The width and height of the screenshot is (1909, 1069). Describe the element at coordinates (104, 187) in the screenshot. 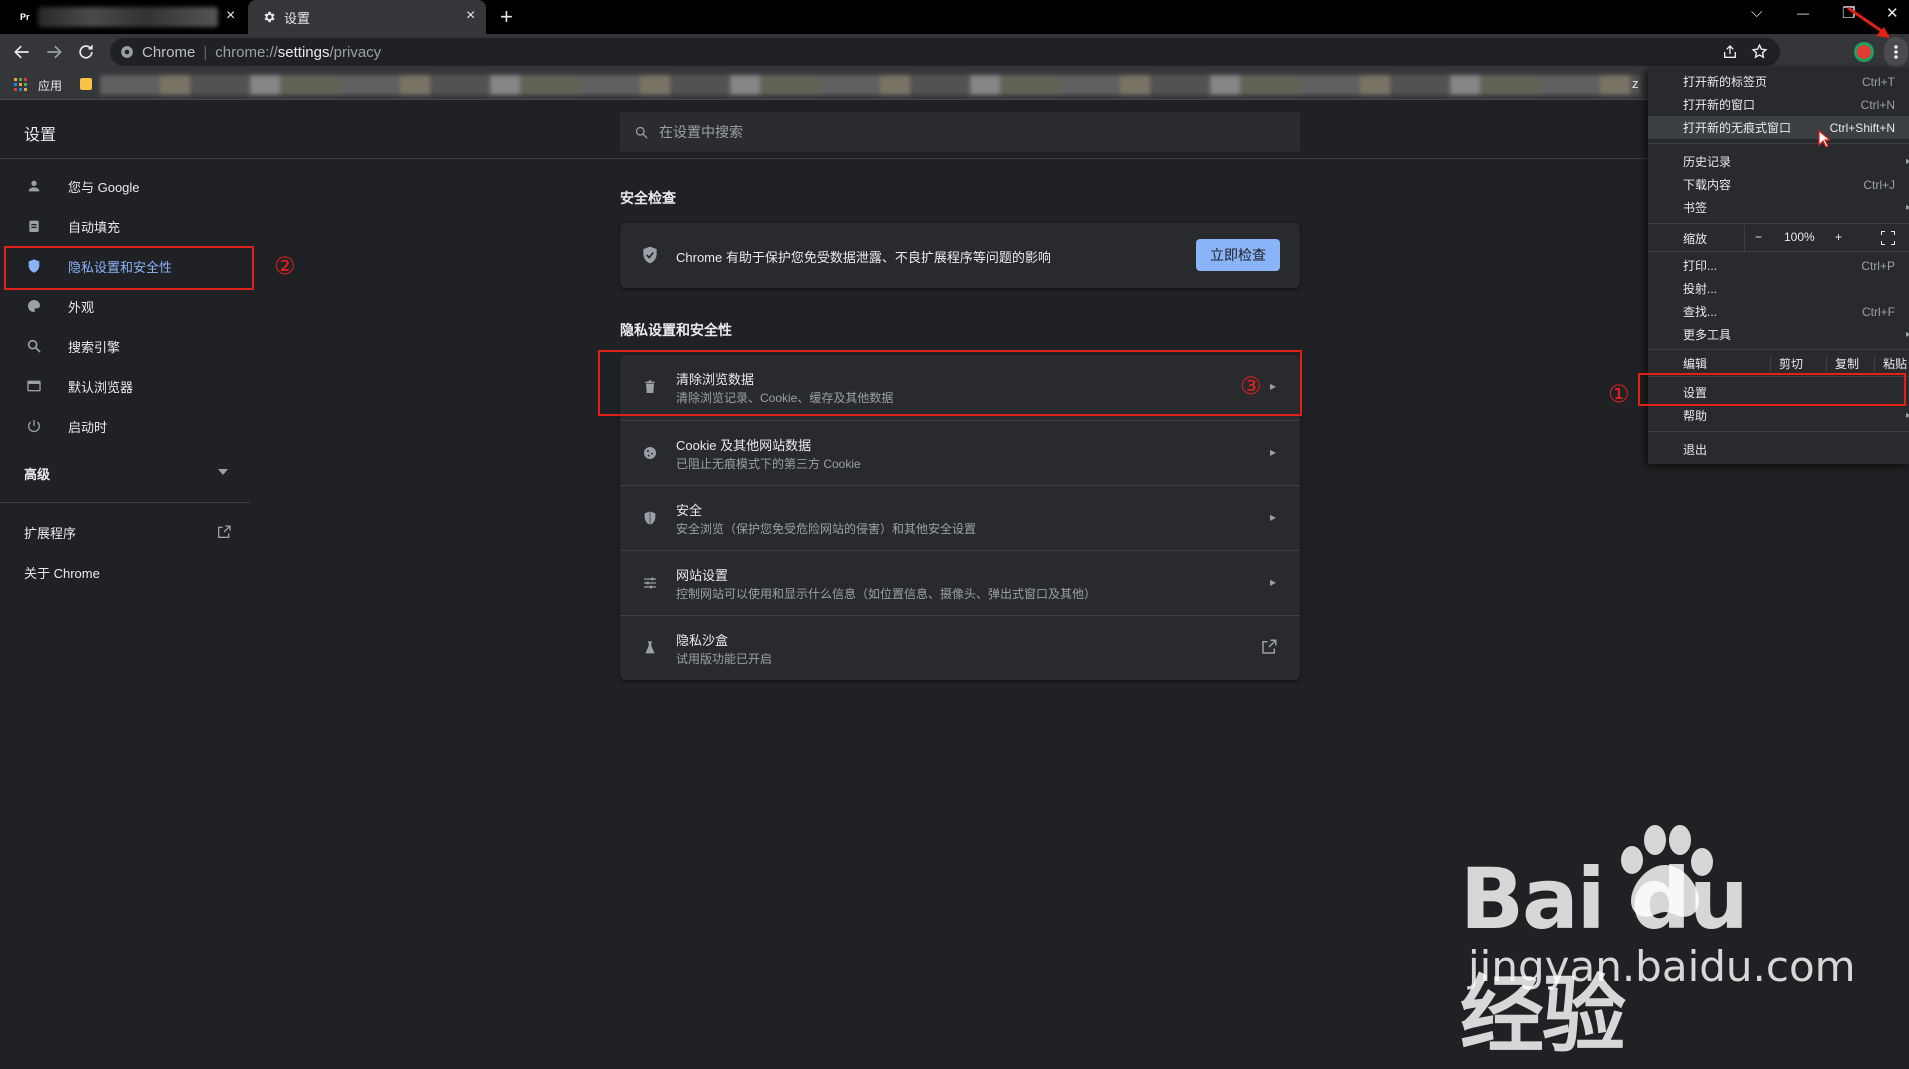

I see `sidebar-item-label: 您与 Google` at that location.